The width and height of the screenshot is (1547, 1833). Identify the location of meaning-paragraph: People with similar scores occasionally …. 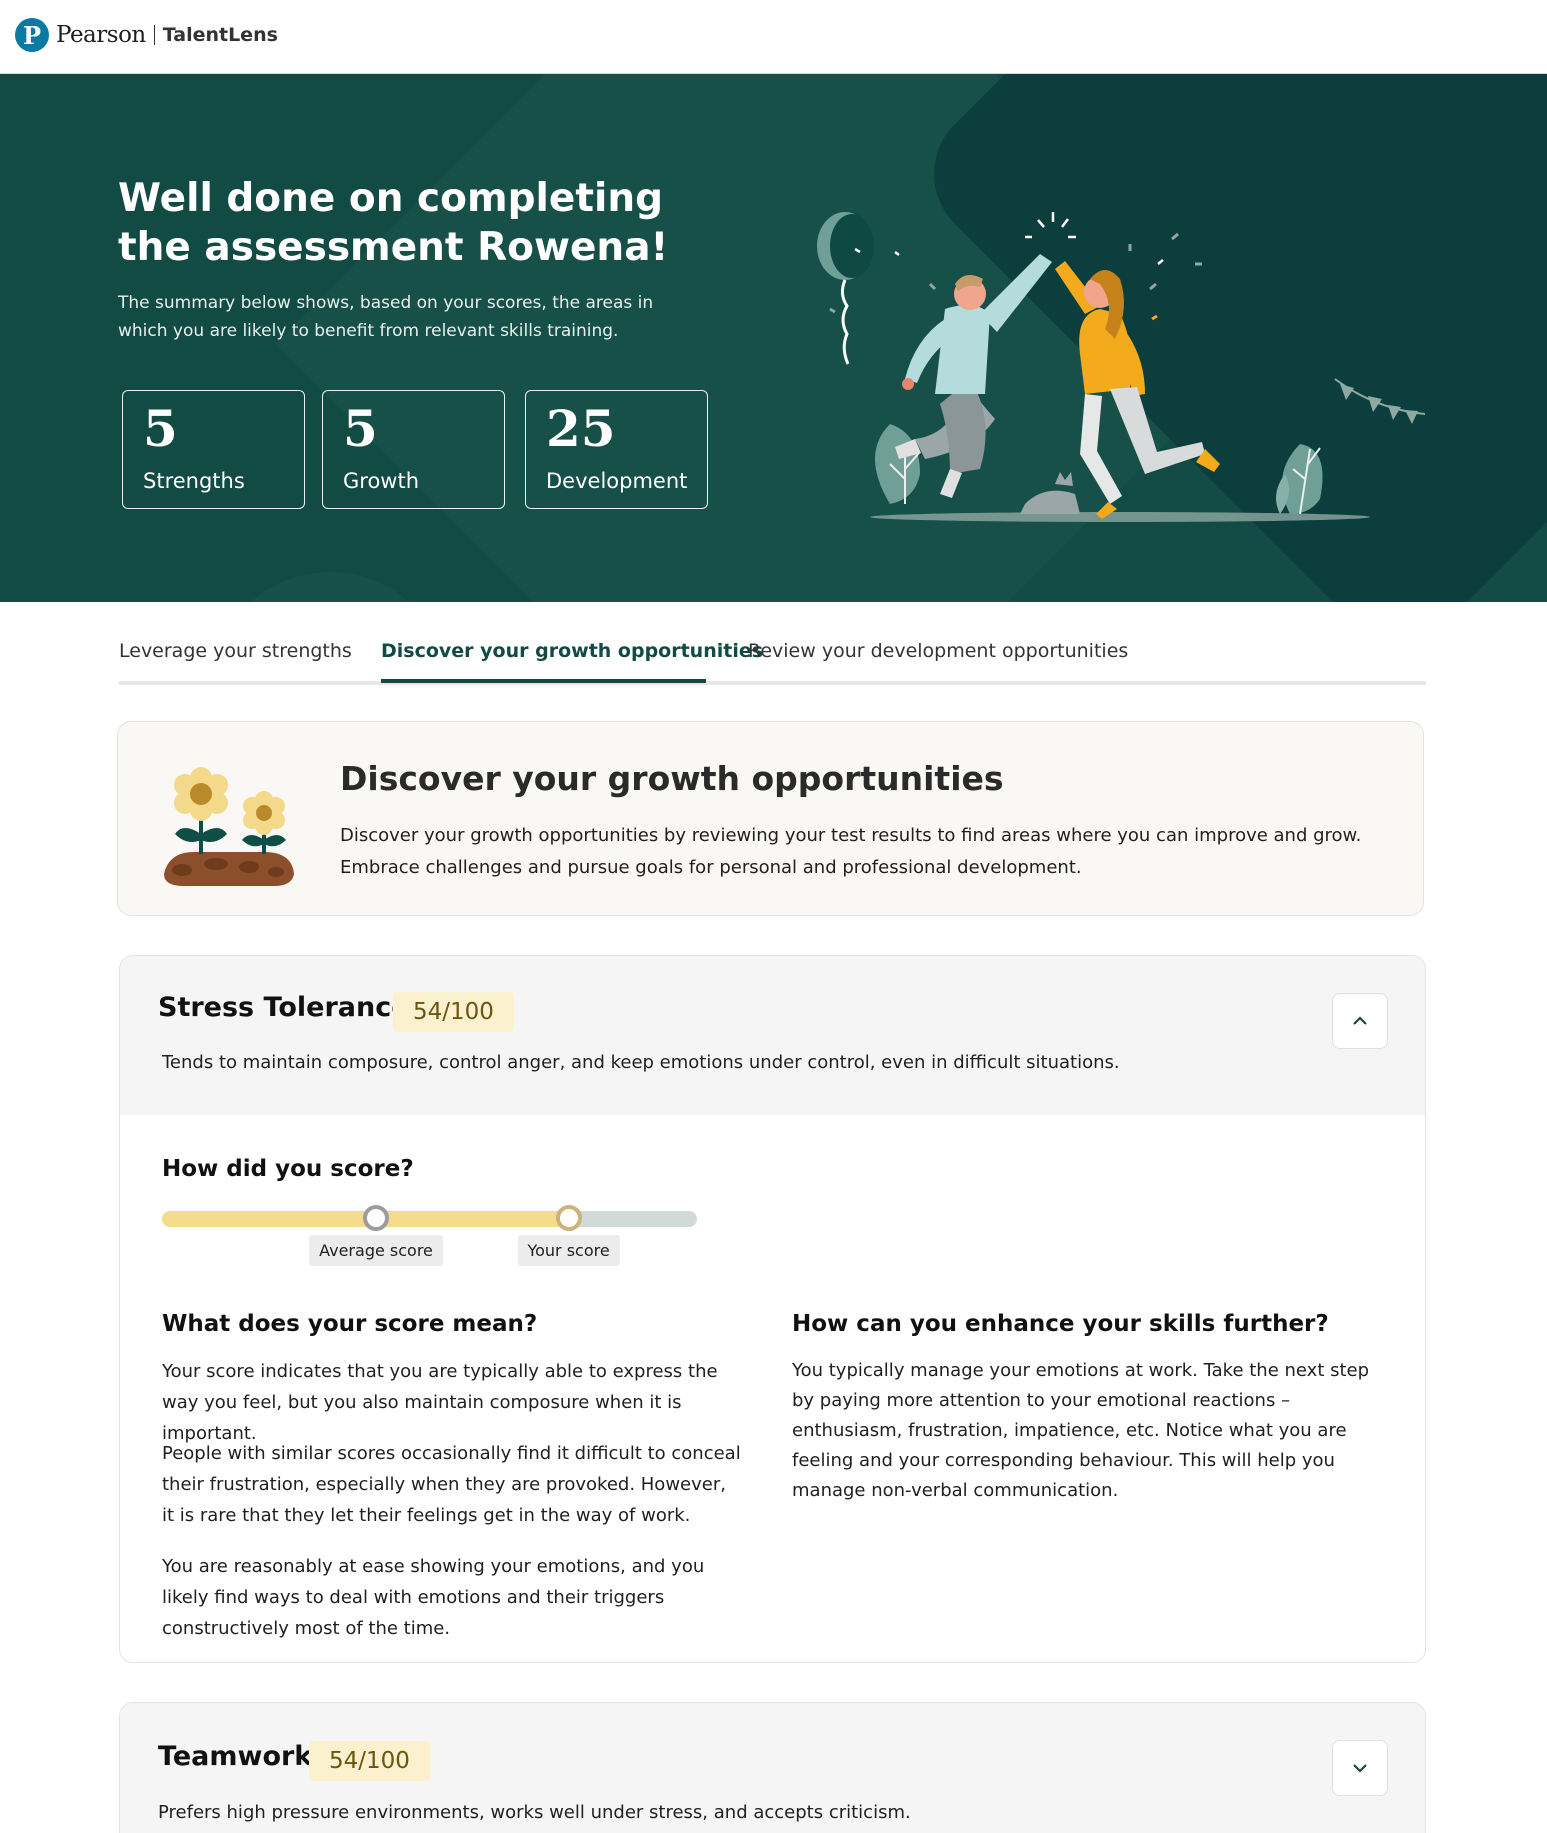
(451, 1484).